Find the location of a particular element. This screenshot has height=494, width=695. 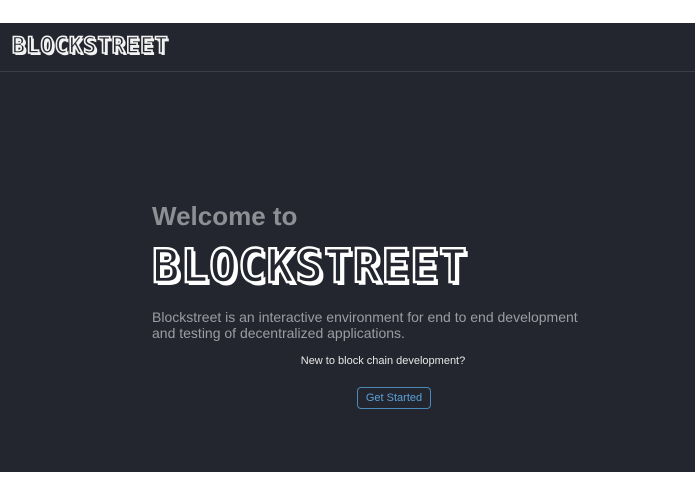

top-navbar: BLOCKSTREET is located at coordinates (347, 47).